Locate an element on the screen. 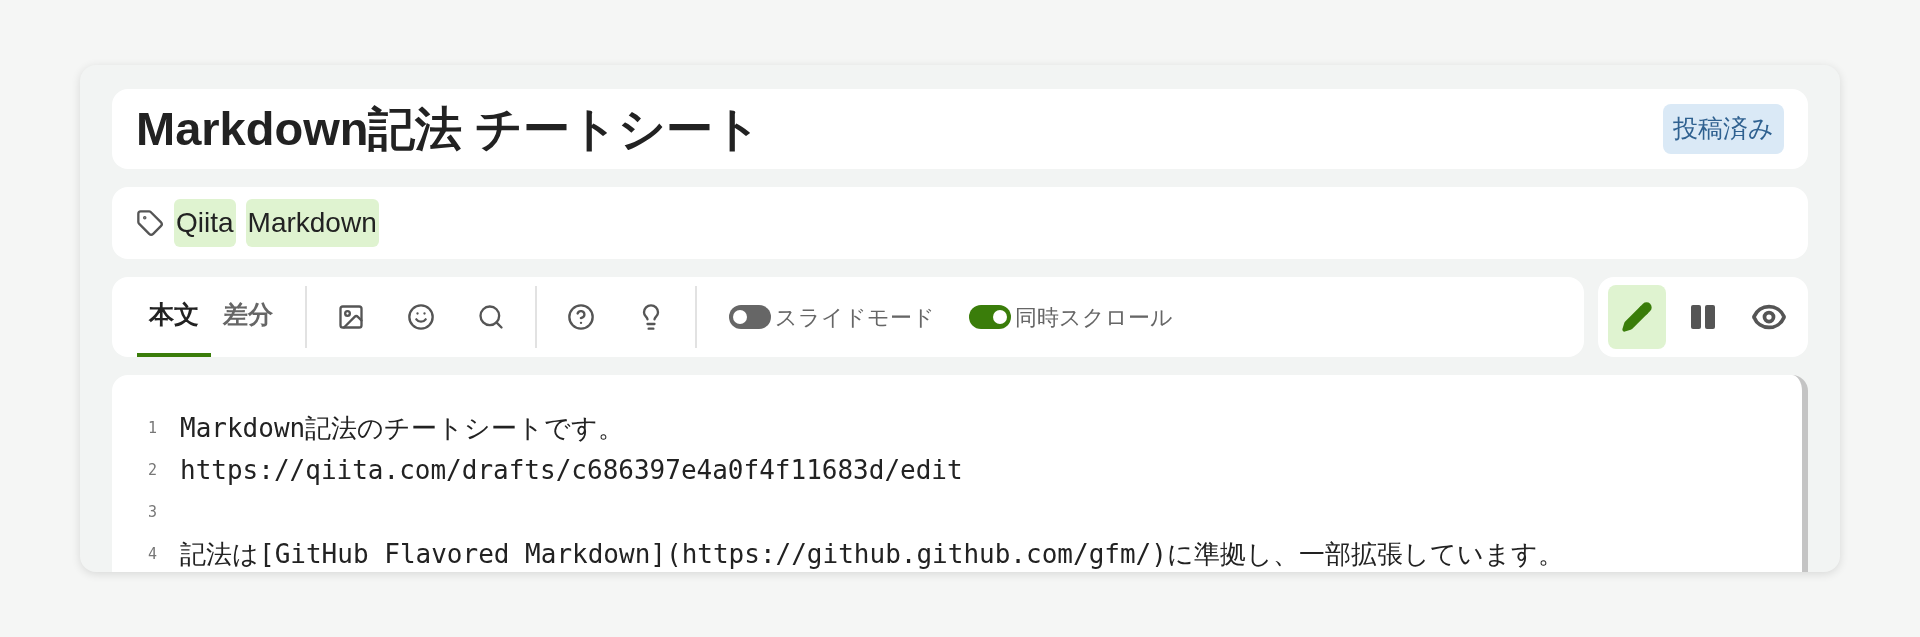 The width and height of the screenshot is (1920, 637). tag-chip: Qiita is located at coordinates (205, 223).